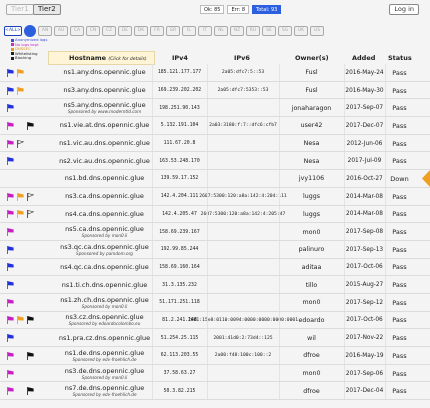  I want to click on hostname-link: ns1.zh.ch.dns.opennic.glue, so click(104, 300).